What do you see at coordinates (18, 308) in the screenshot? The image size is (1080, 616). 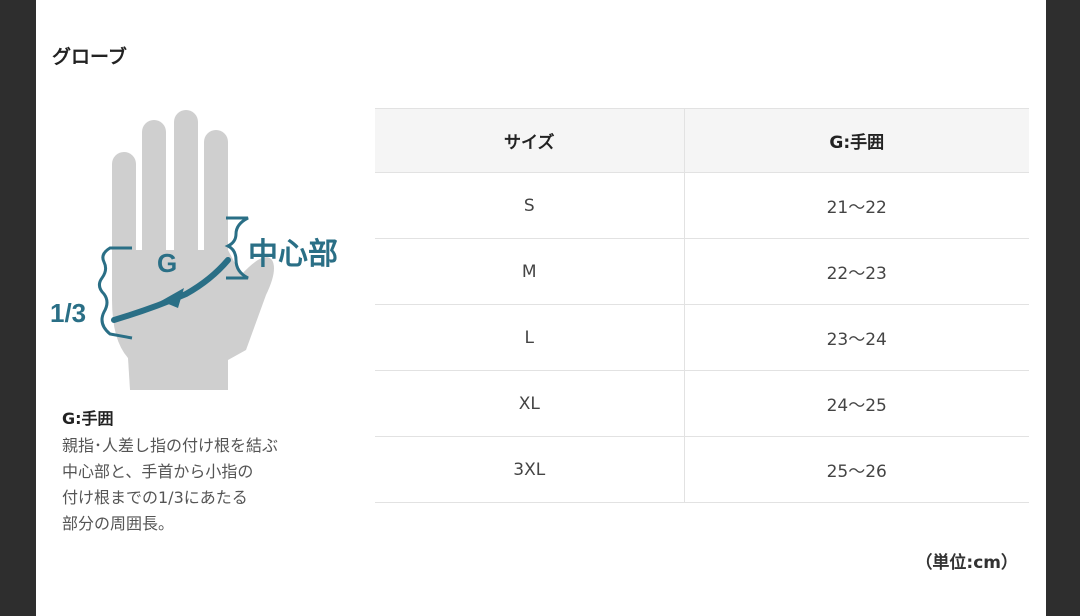 I see `backdrop-left` at bounding box center [18, 308].